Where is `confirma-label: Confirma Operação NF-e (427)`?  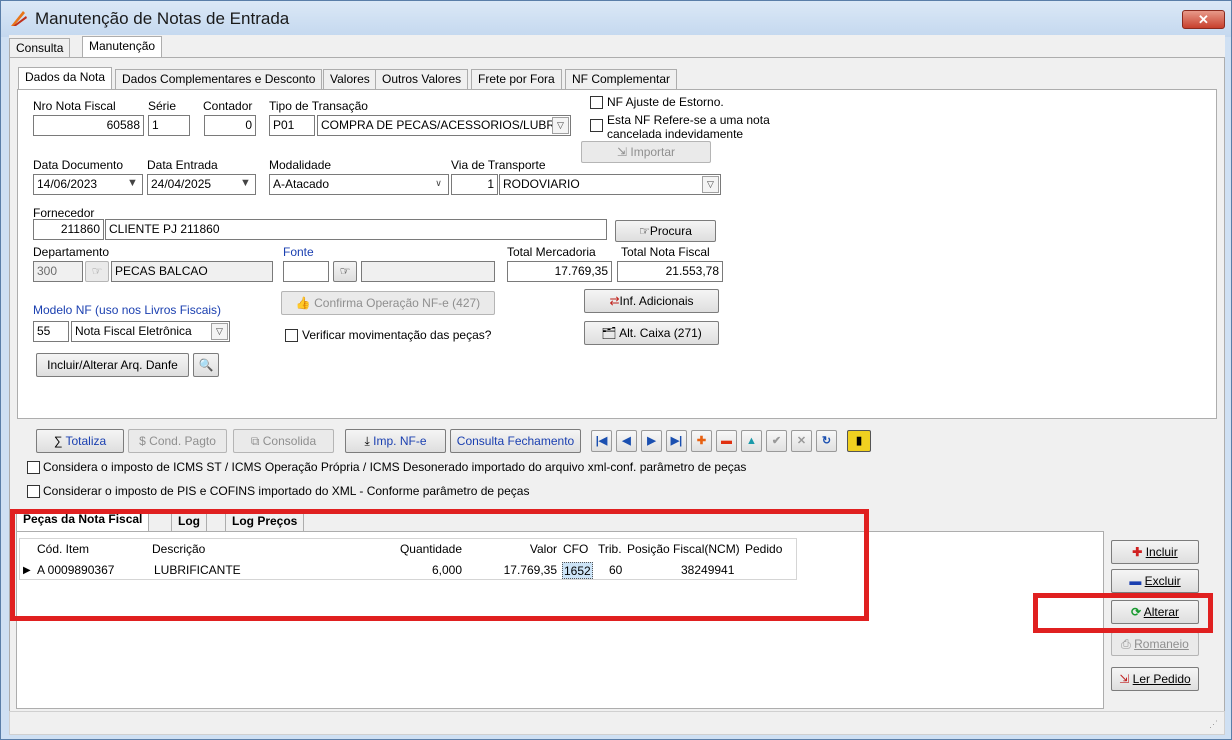
confirma-label: Confirma Operação NF-e (427) is located at coordinates (397, 303).